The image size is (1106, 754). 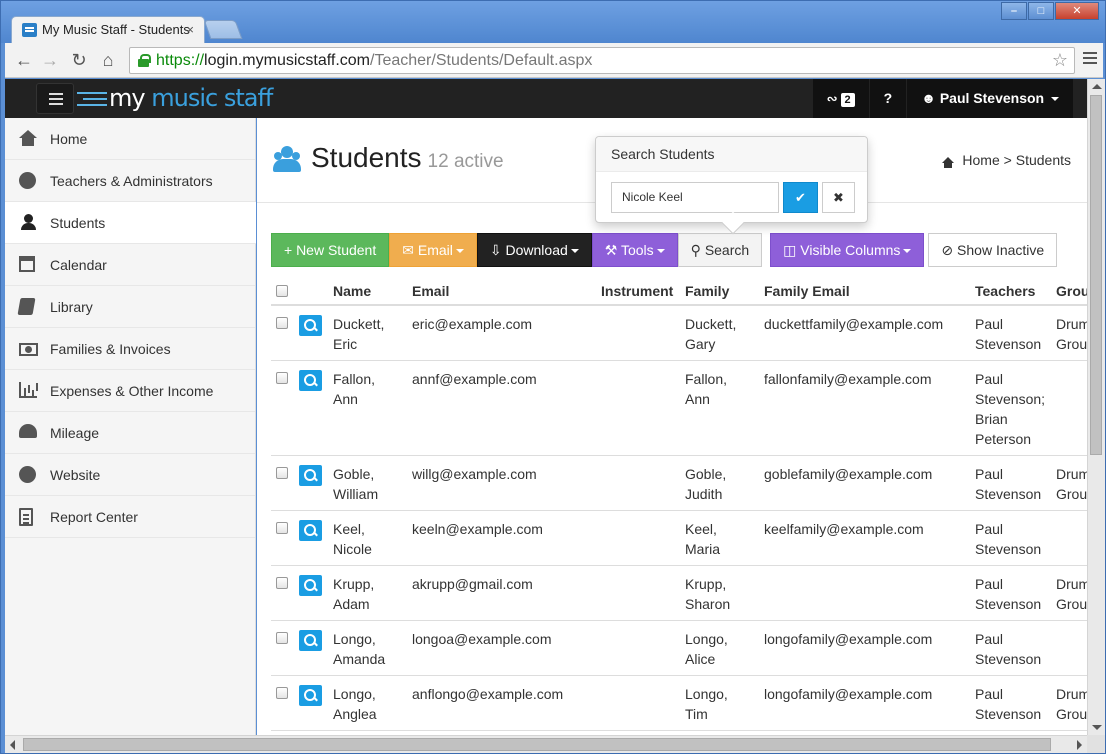 I want to click on search-submit-button: ✔, so click(x=800, y=197).